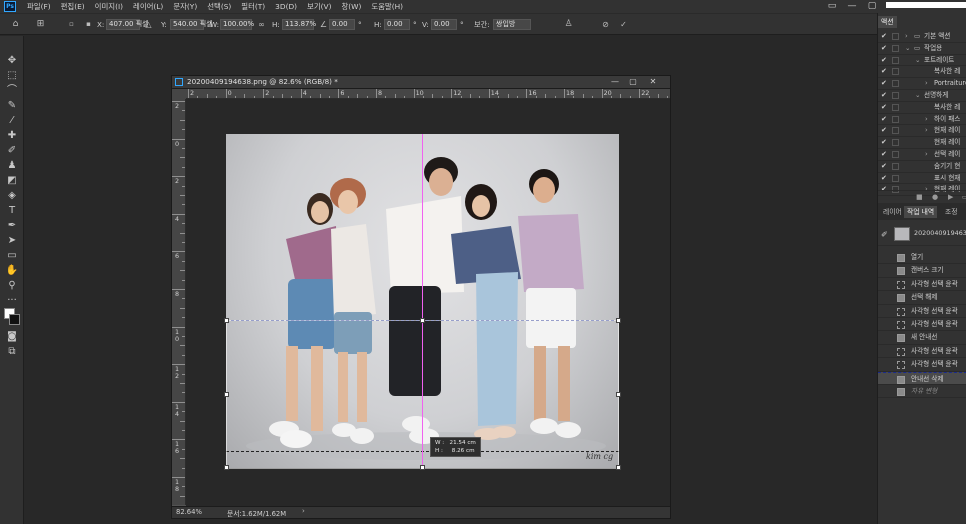 The width and height of the screenshot is (966, 524). Describe the element at coordinates (12, 166) in the screenshot. I see `clone-stamp-tool-icon: ♟` at that location.